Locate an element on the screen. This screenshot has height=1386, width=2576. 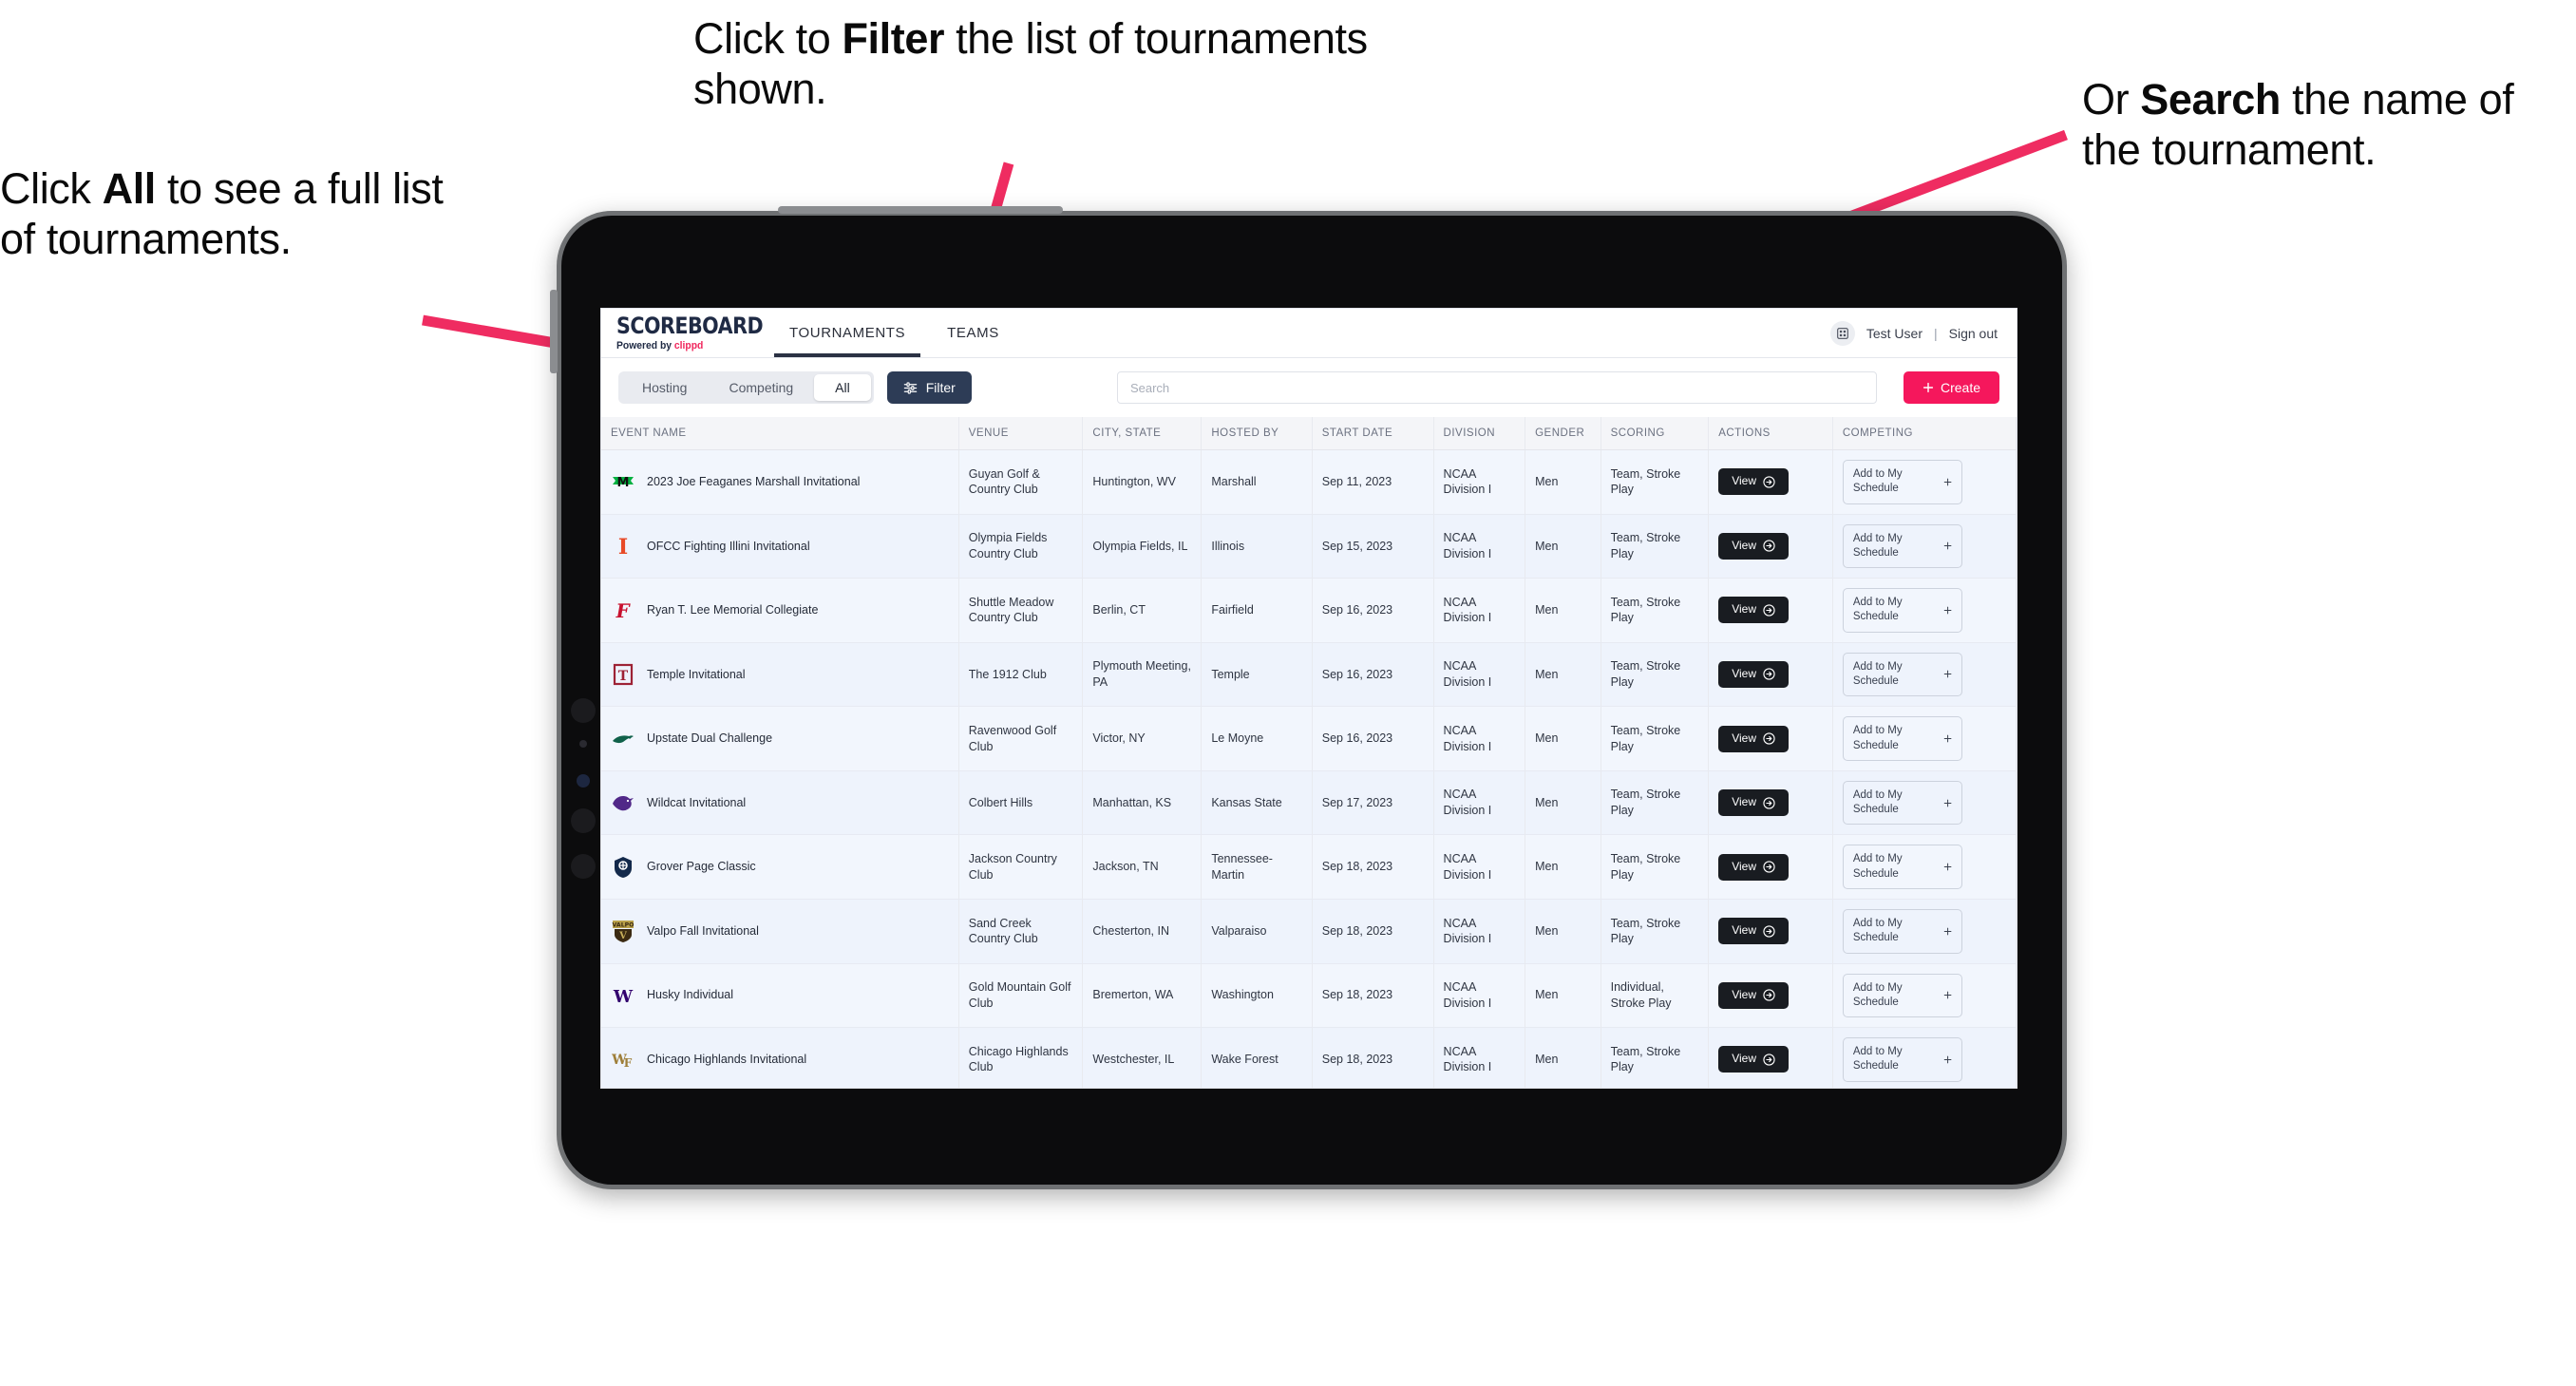
cell-hosted-by: Le Moyne is located at coordinates (1257, 738).